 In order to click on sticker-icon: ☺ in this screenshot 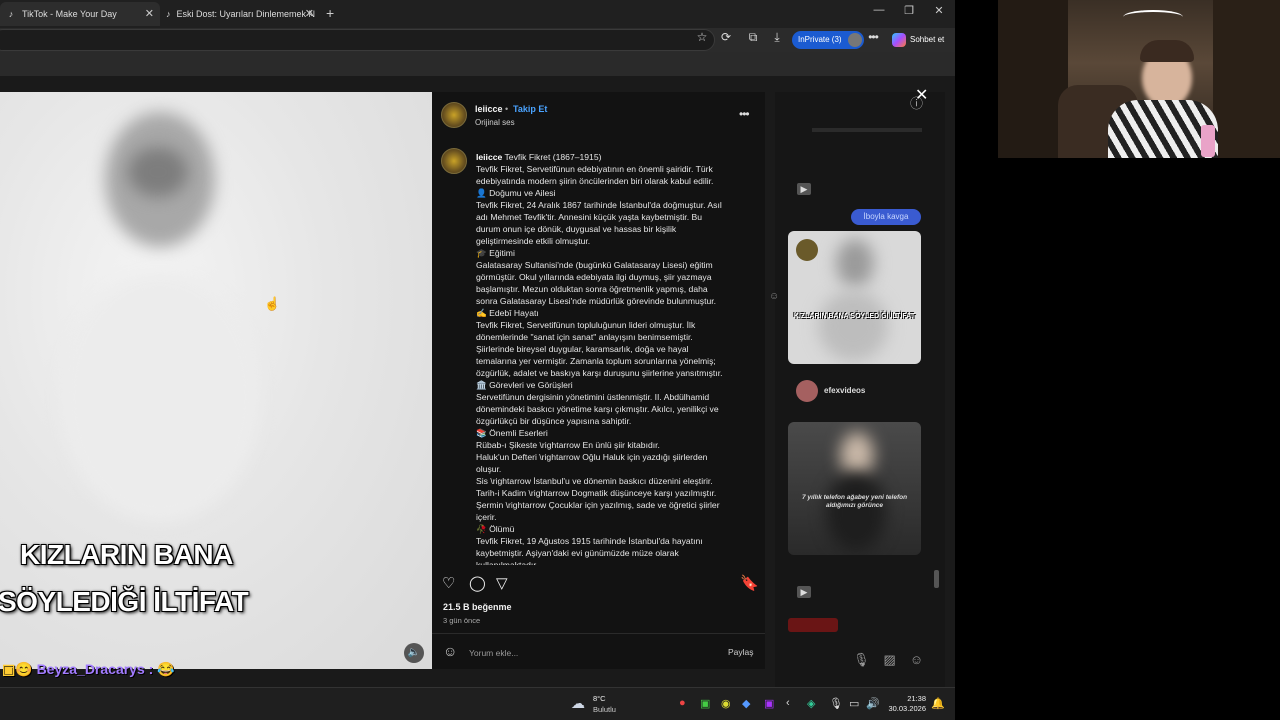, I will do `click(916, 660)`.